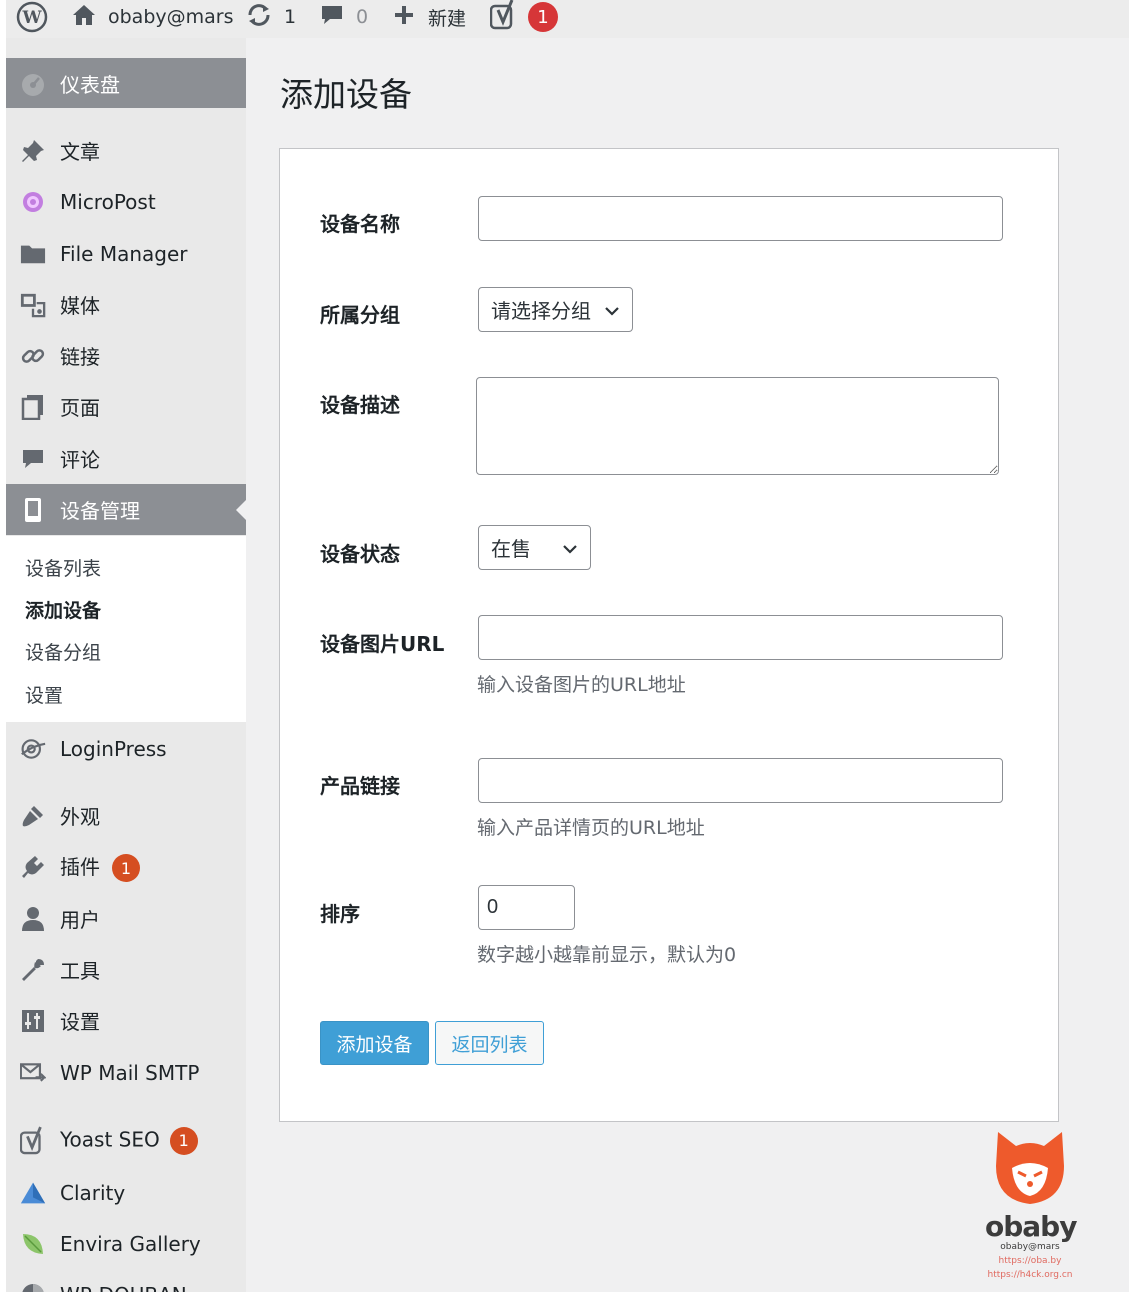  I want to click on plus-icon, so click(404, 17).